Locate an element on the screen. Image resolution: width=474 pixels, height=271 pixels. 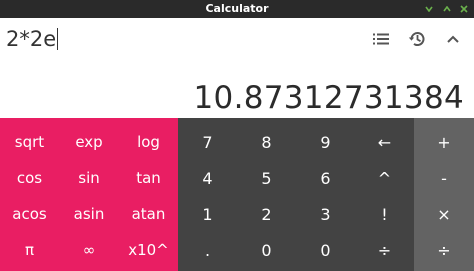
minimize-icon is located at coordinates (429, 9).